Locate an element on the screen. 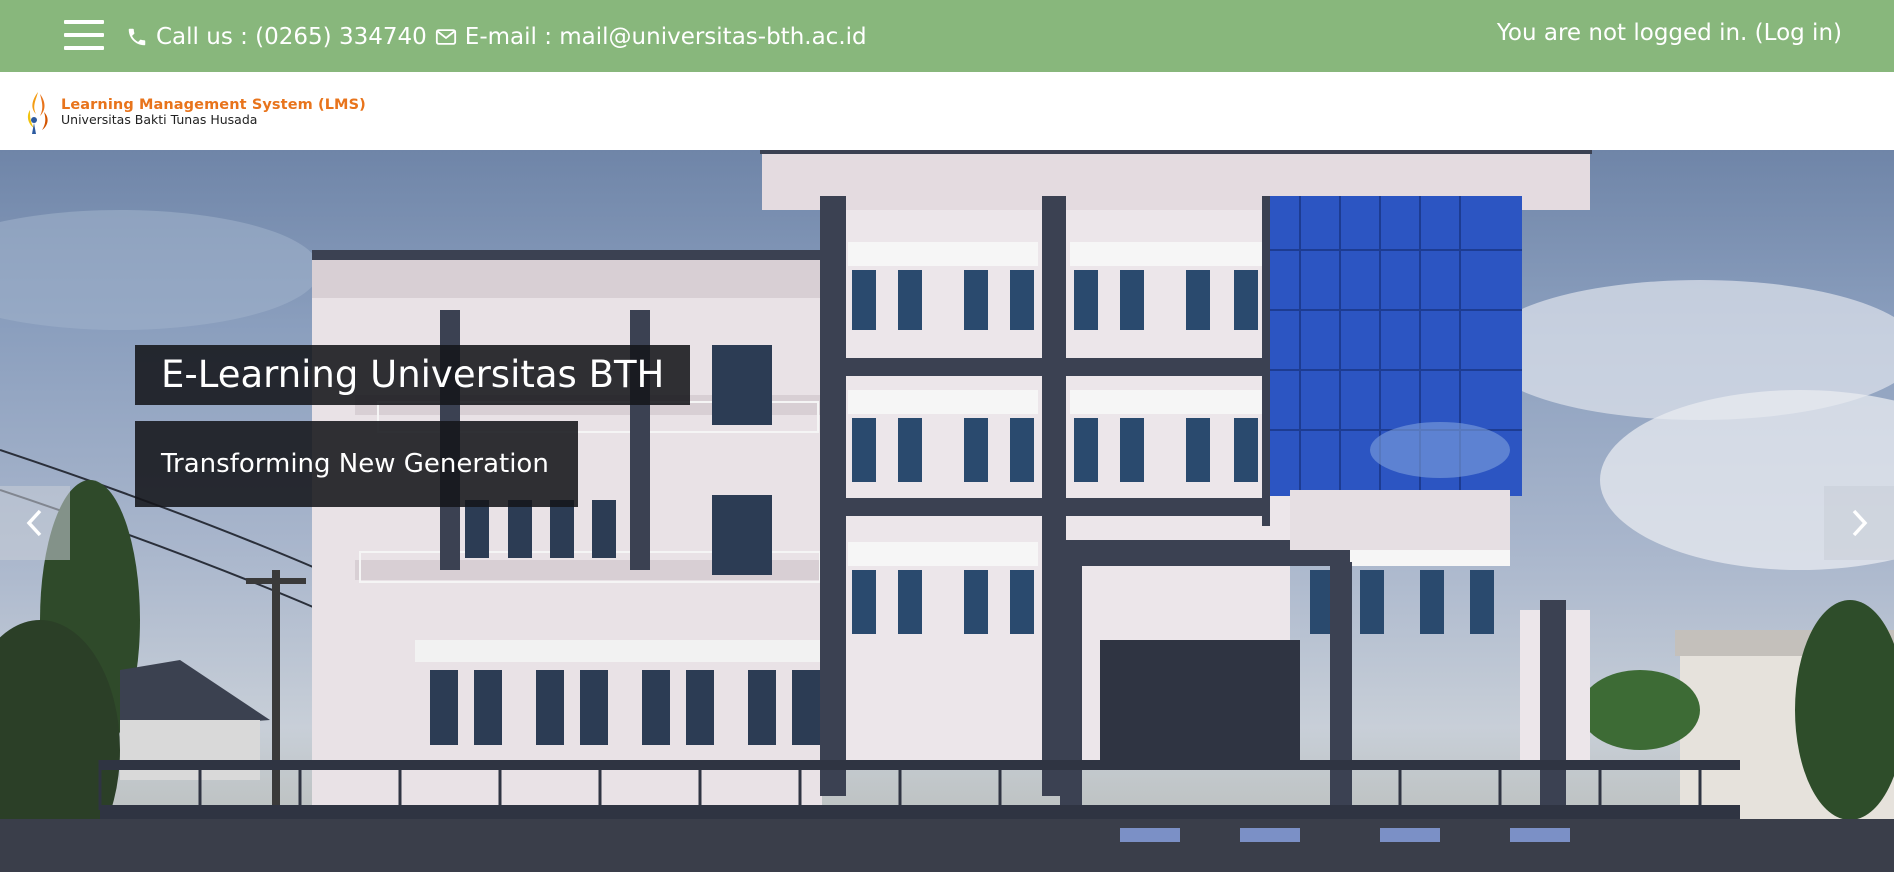 This screenshot has height=872, width=1894. login-link: Log in is located at coordinates (1798, 33).